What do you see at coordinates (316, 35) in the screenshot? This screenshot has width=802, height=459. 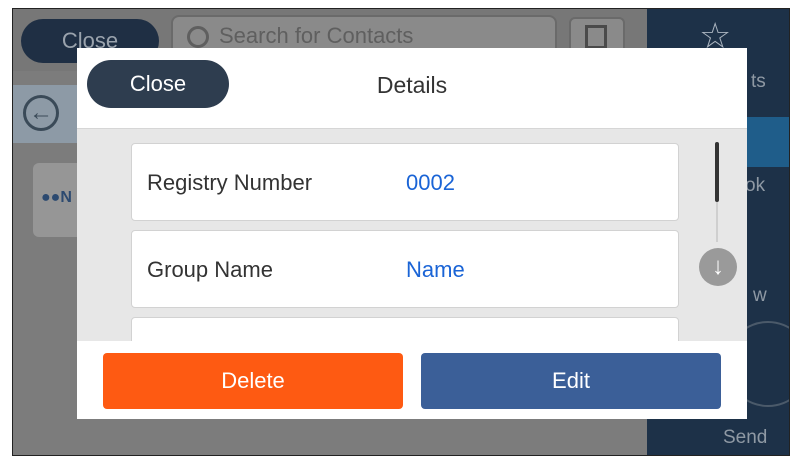 I see `background-search-placeholder: Search for Contacts` at bounding box center [316, 35].